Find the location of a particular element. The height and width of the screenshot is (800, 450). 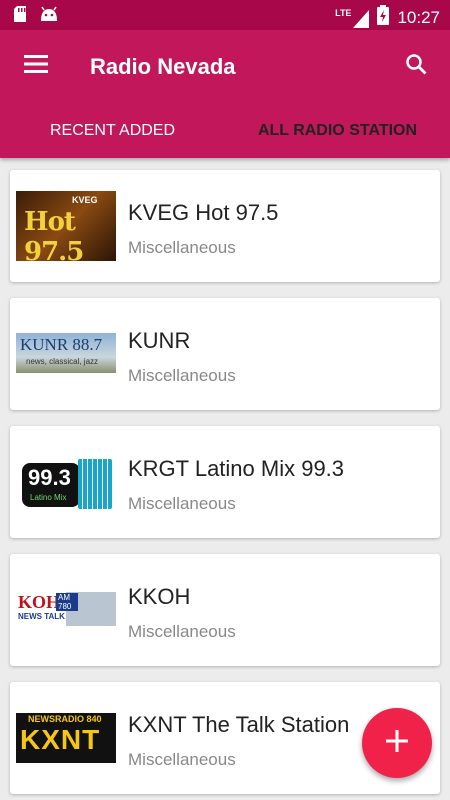

logo-sub: KVEG is located at coordinates (85, 200).